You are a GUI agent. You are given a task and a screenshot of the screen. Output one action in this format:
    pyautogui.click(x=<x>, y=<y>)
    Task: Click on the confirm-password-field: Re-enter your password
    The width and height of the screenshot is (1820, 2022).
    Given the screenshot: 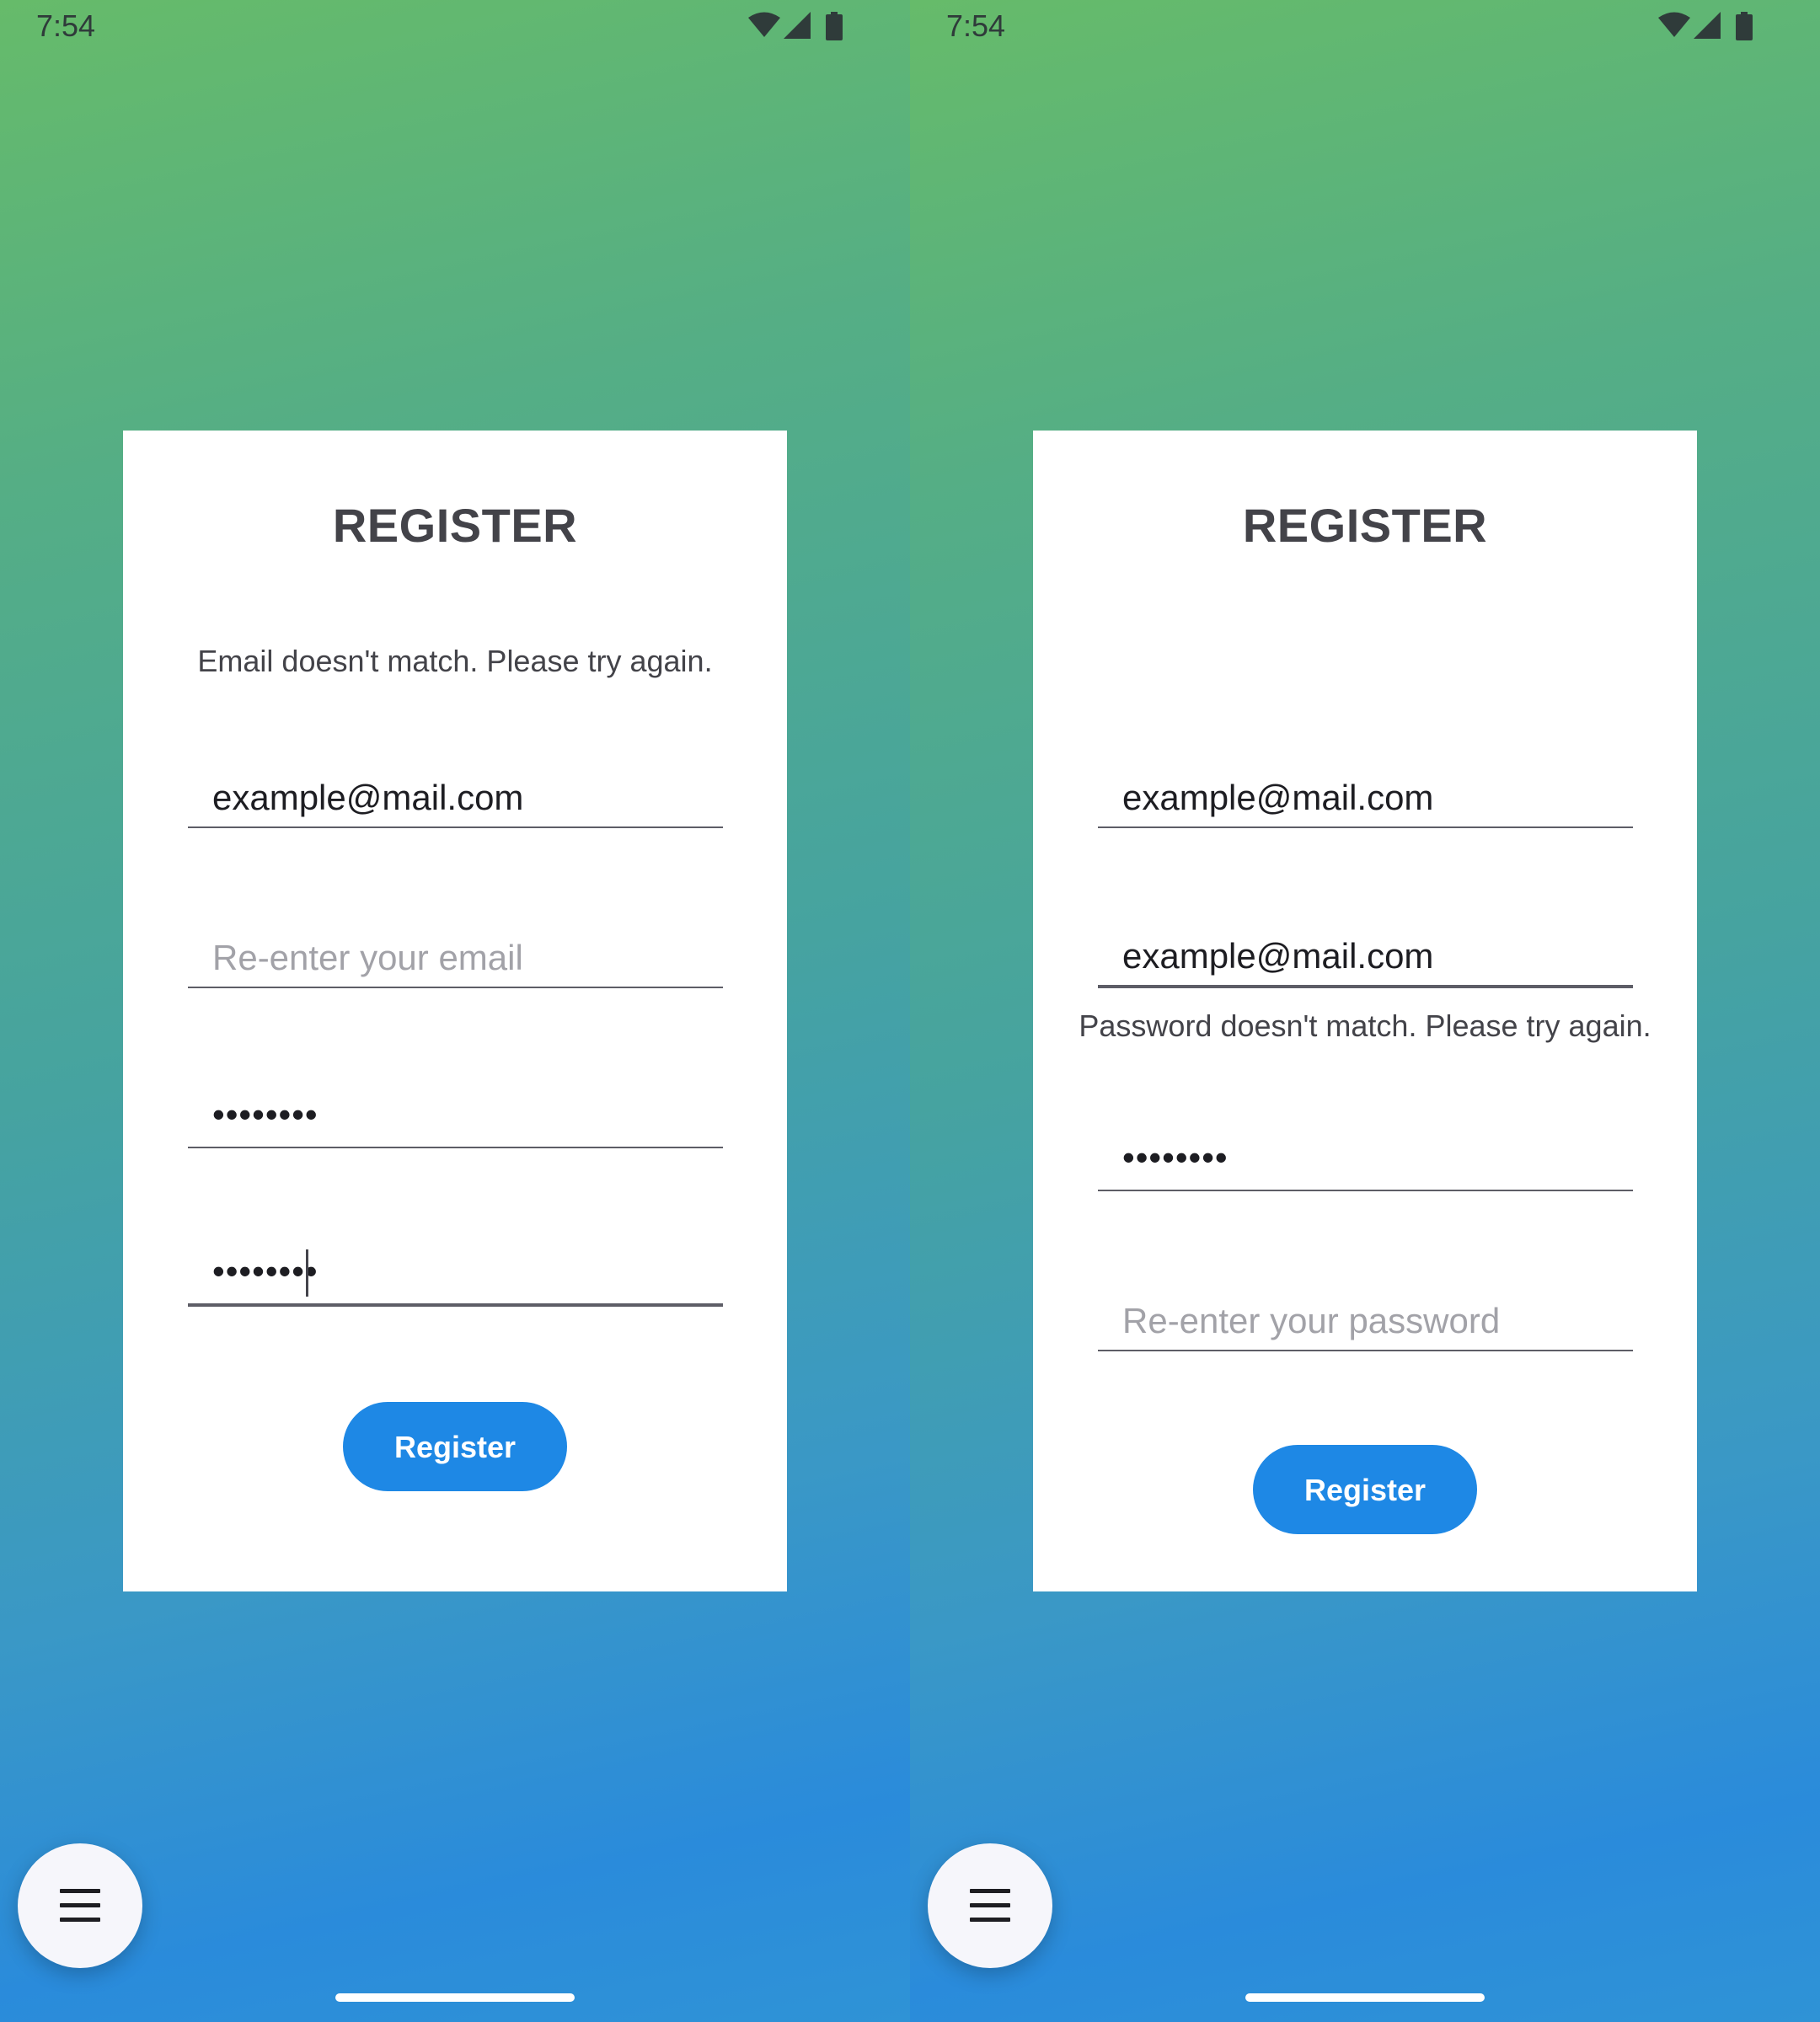 What is the action you would take?
    pyautogui.click(x=1365, y=1317)
    